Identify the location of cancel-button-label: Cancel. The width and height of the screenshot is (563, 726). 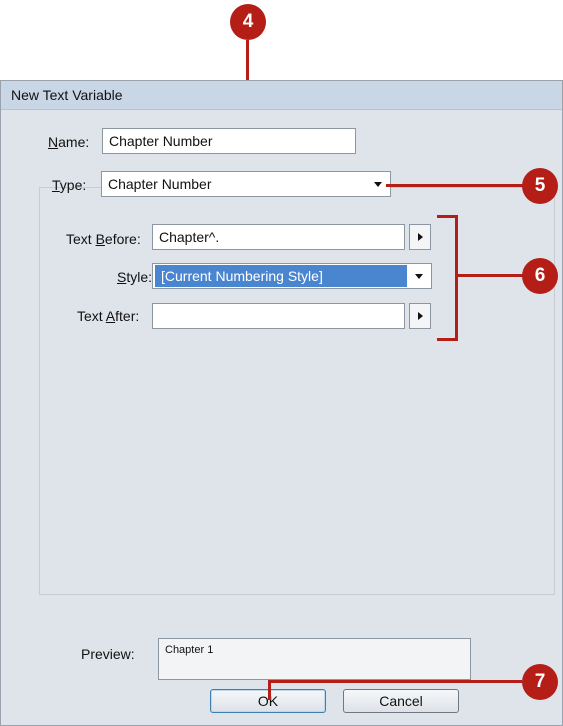
(401, 701).